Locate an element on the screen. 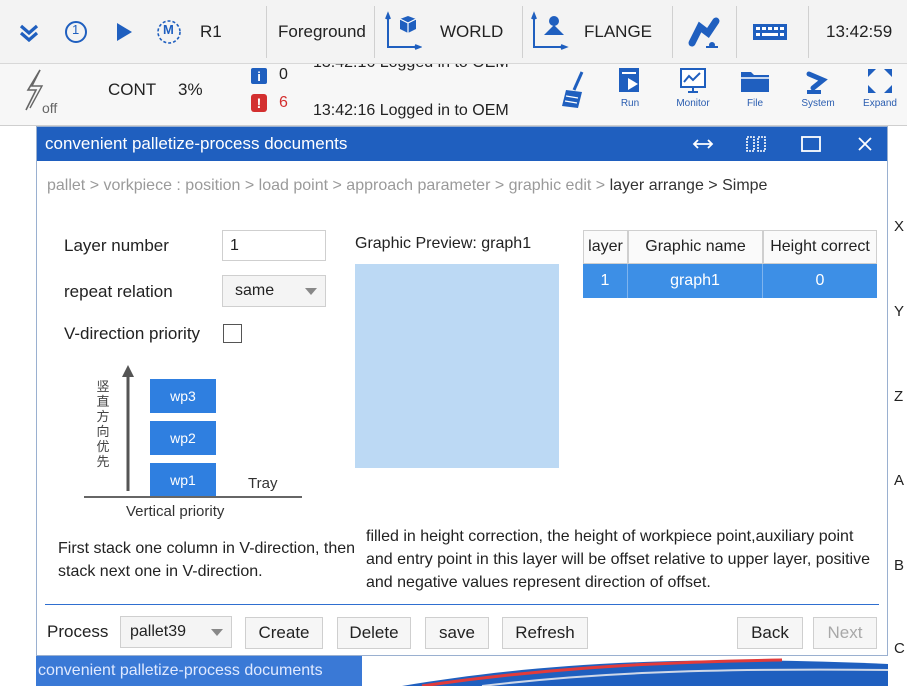  table-row: 1 graph1 0 is located at coordinates (730, 281).